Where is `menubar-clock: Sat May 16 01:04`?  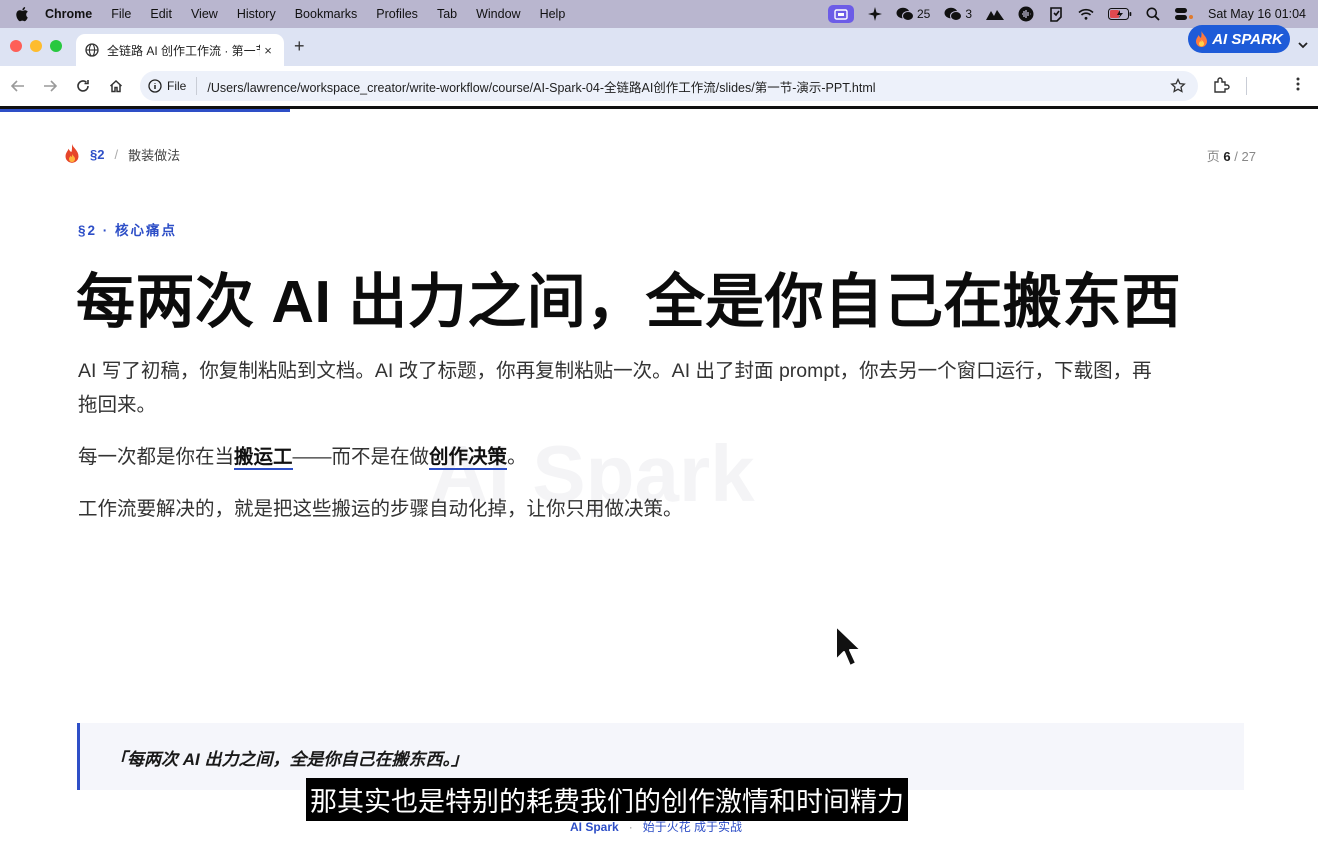 menubar-clock: Sat May 16 01:04 is located at coordinates (1257, 14).